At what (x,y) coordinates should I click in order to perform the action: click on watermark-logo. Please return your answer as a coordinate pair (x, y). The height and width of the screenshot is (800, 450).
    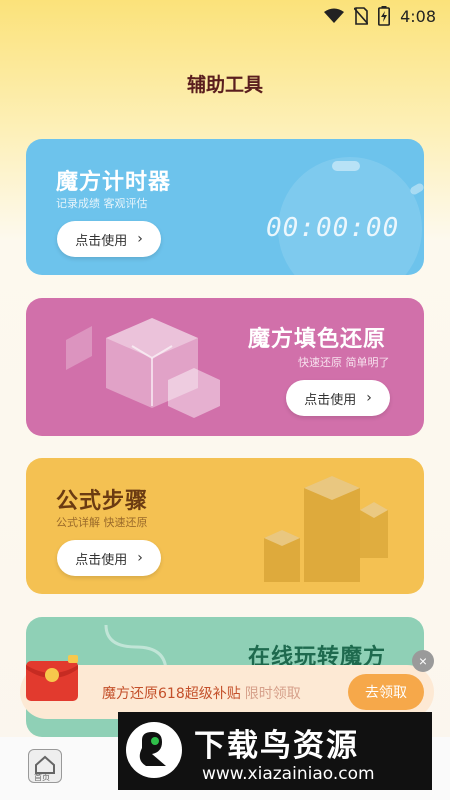
    Looking at the image, I should click on (154, 750).